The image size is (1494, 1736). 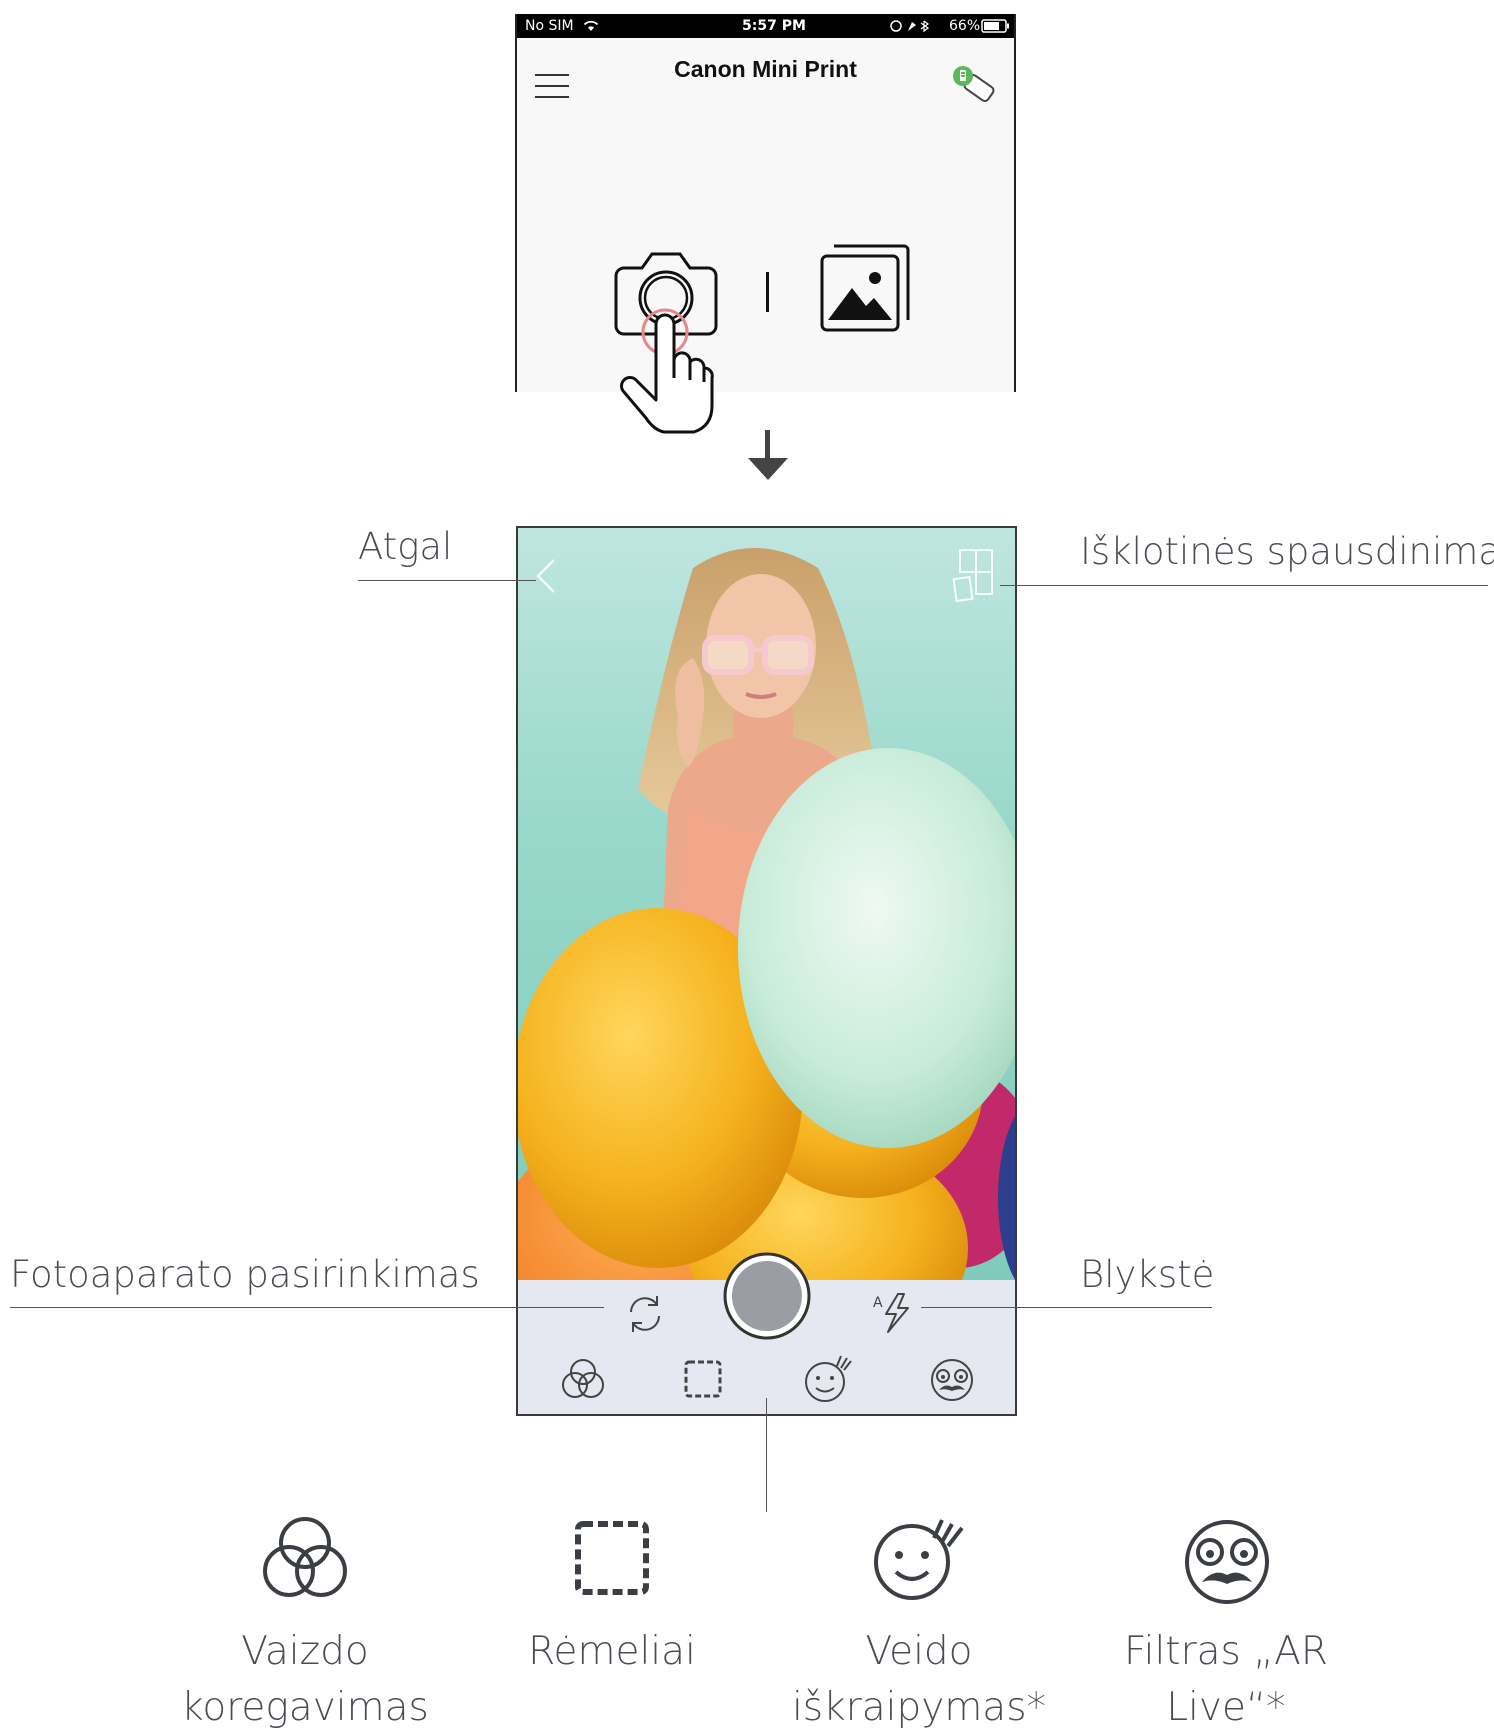 What do you see at coordinates (305, 1557) in the screenshot?
I see `legend-adjust-icon` at bounding box center [305, 1557].